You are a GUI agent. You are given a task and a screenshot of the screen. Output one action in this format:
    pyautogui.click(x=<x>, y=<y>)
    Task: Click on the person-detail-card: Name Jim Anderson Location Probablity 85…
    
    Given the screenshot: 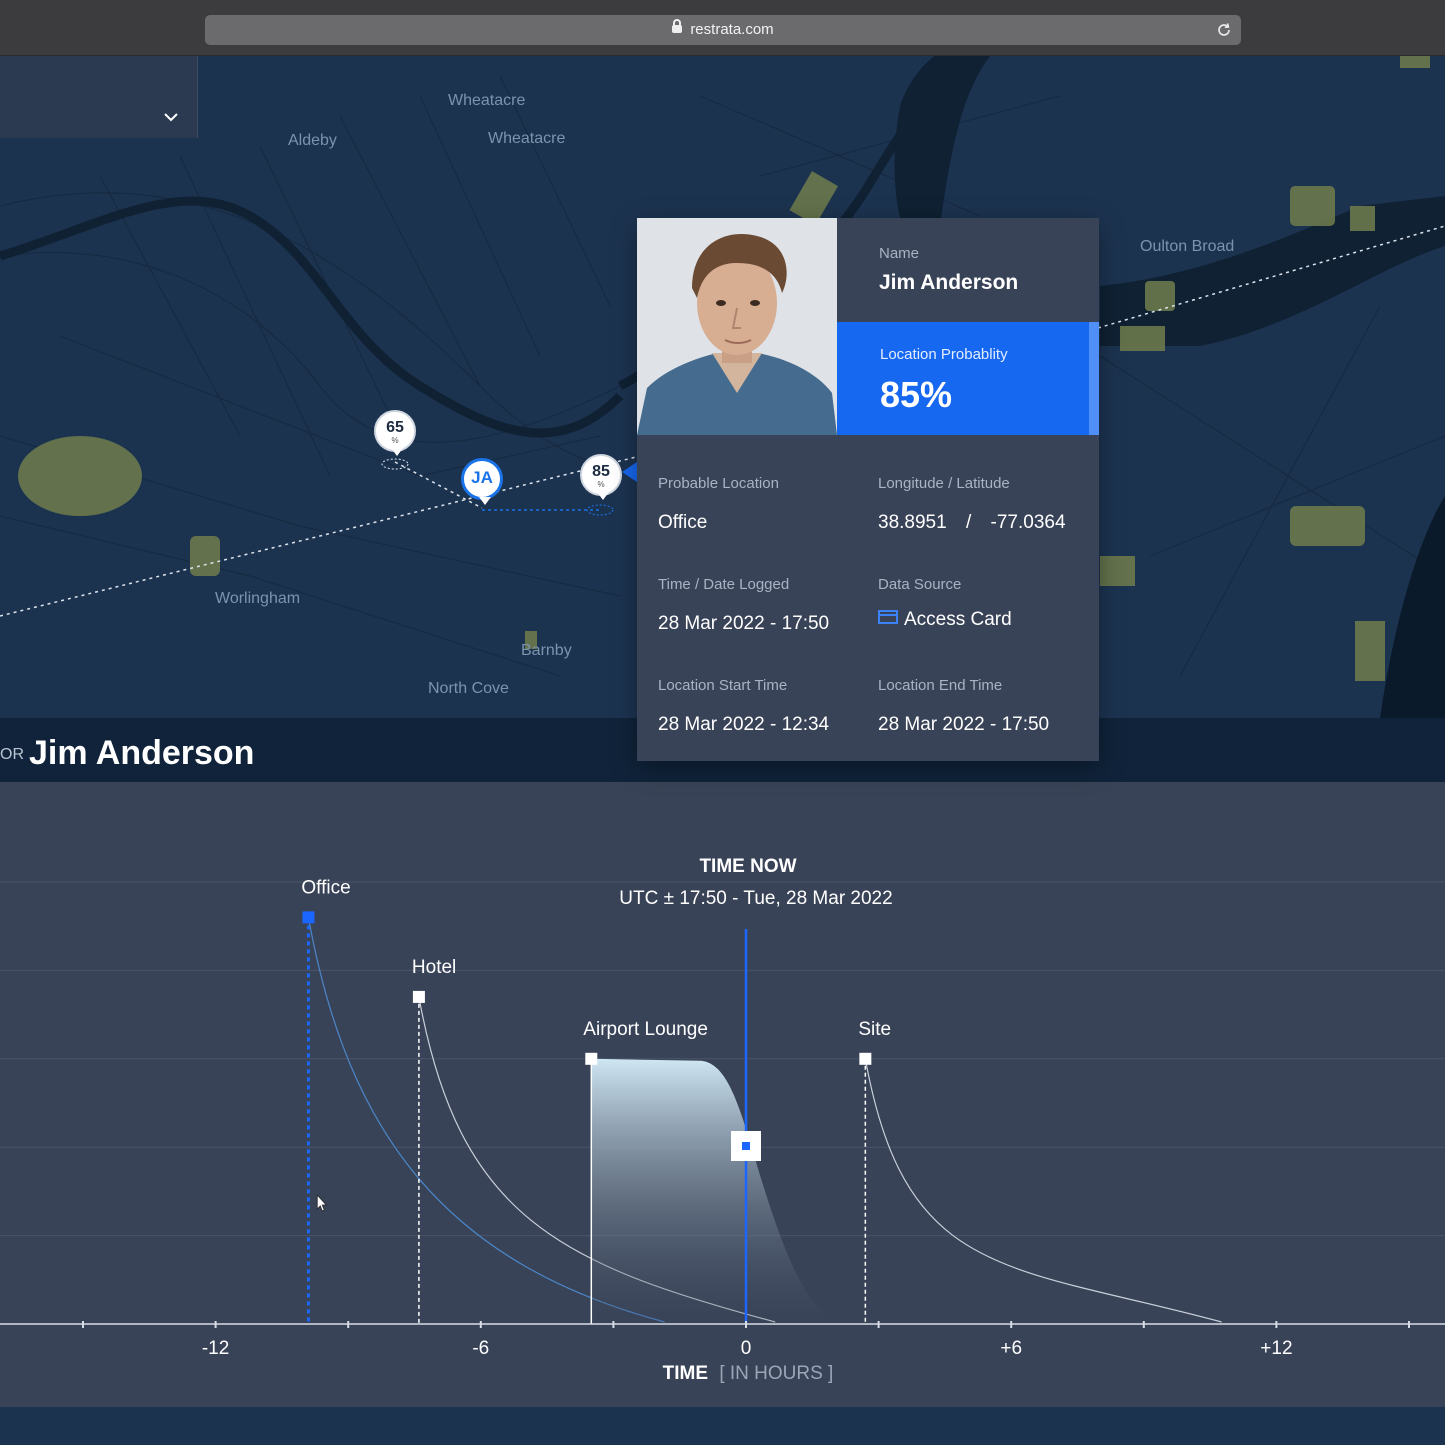 What is the action you would take?
    pyautogui.click(x=868, y=489)
    